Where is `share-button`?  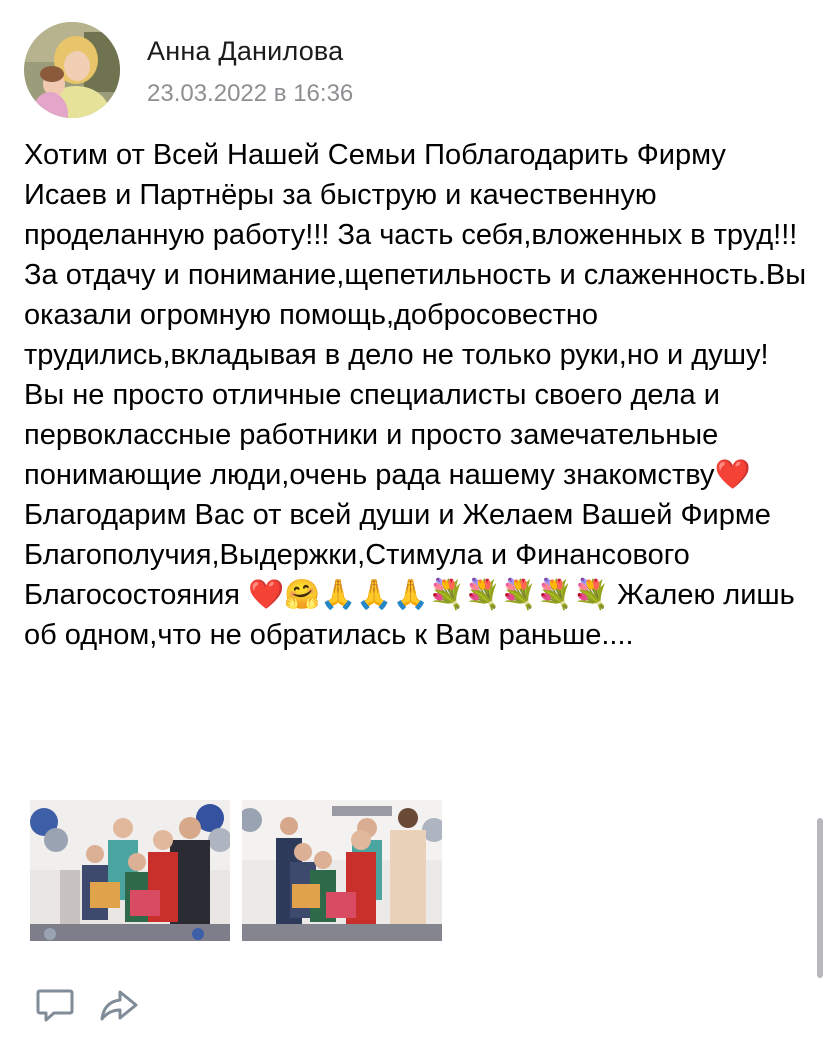 share-button is located at coordinates (119, 1005).